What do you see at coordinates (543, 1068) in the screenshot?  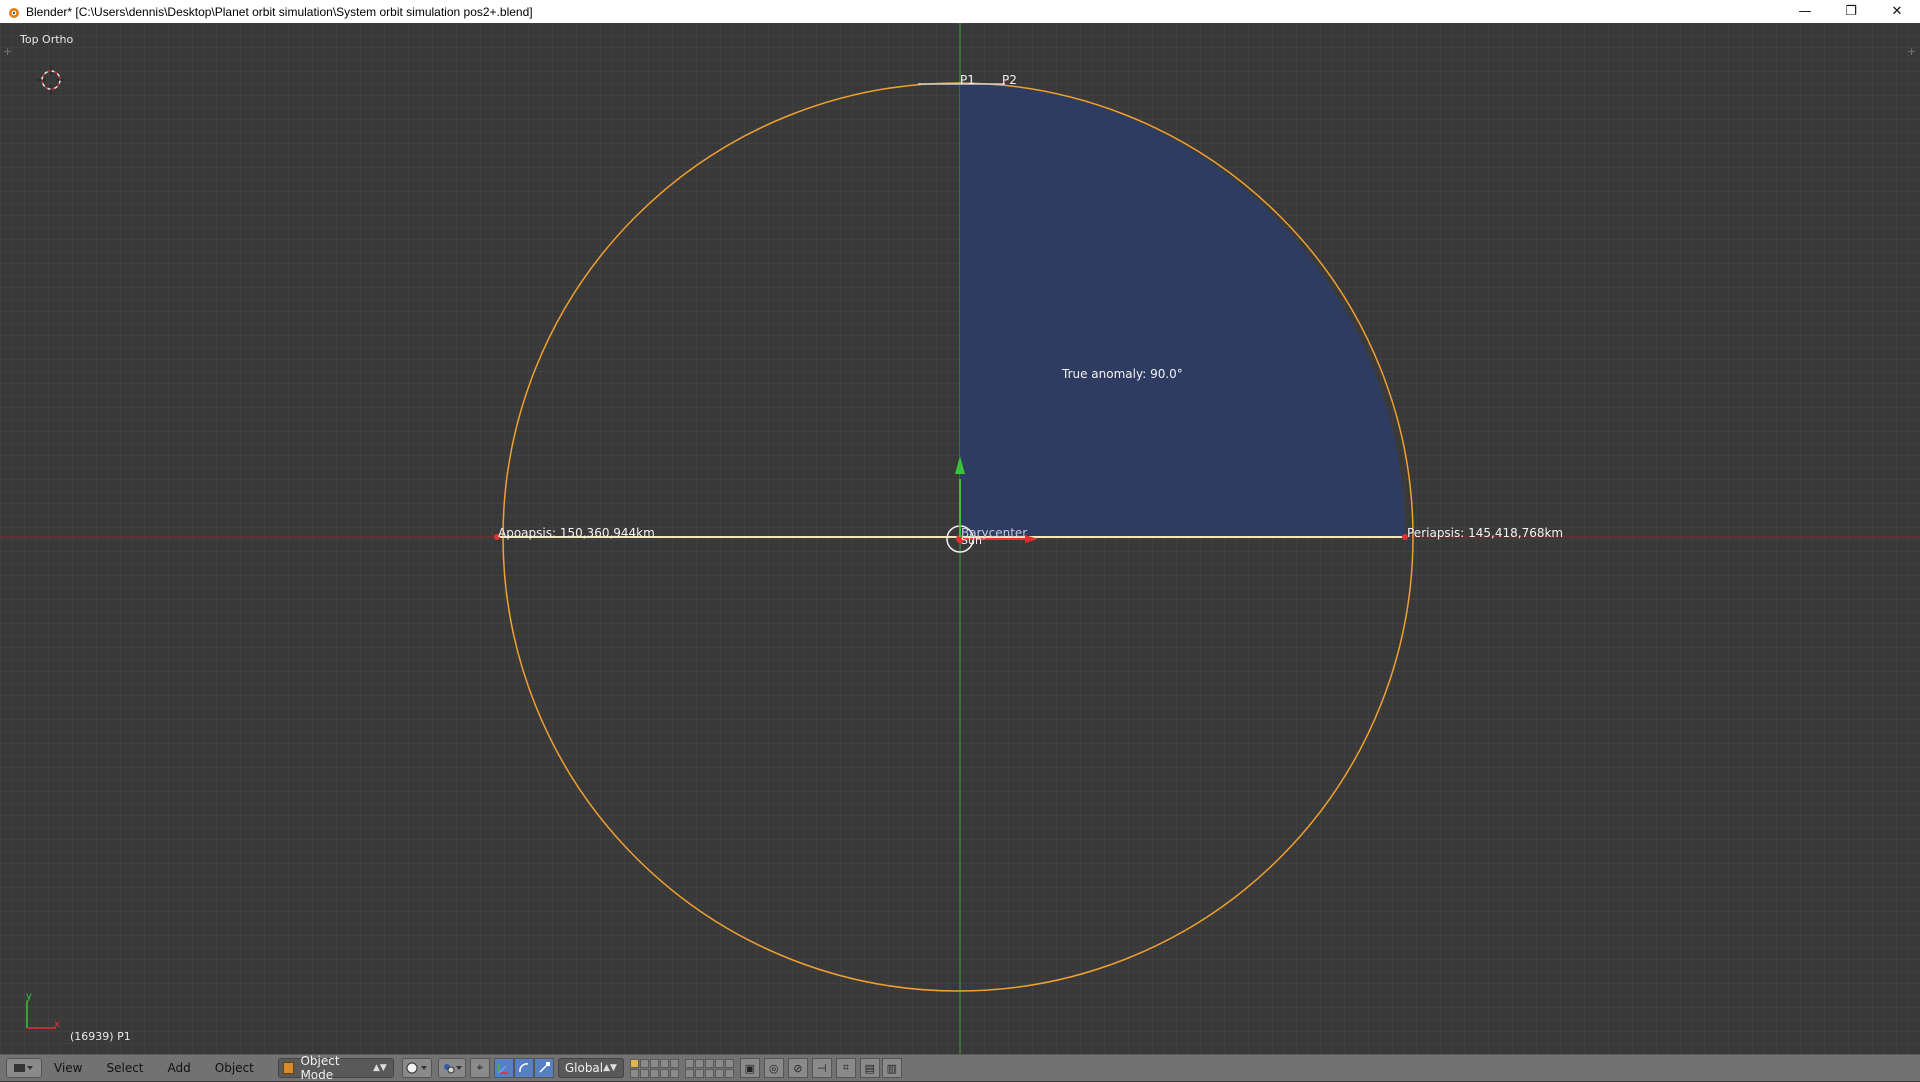 I see `scale-icon` at bounding box center [543, 1068].